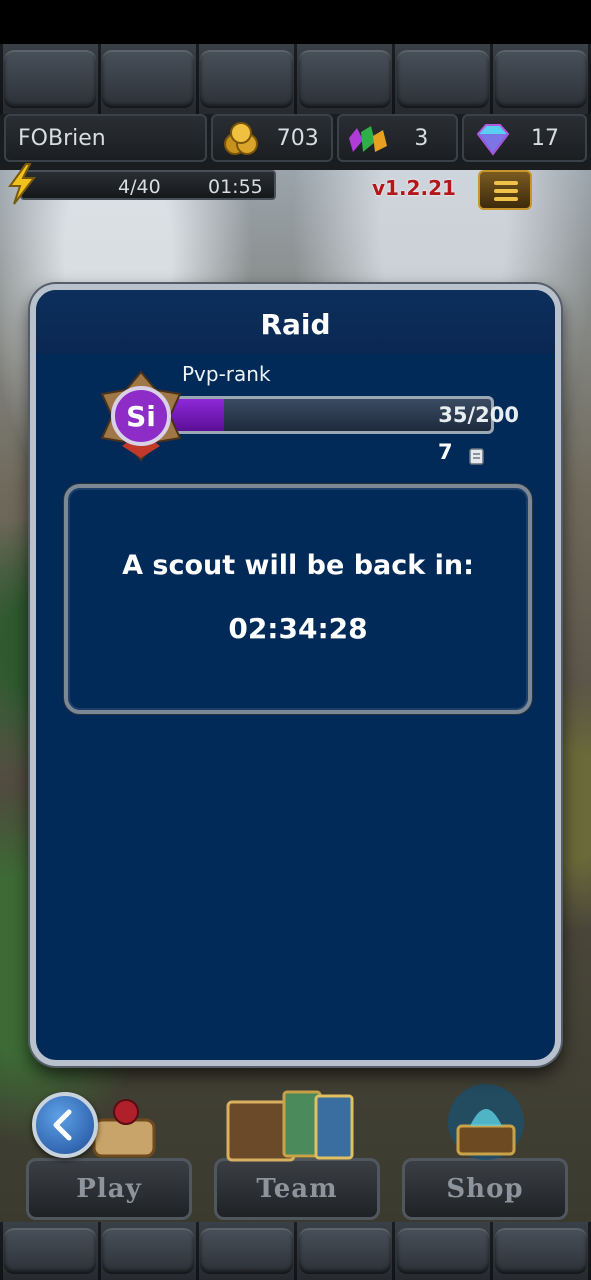  What do you see at coordinates (62, 1125) in the screenshot?
I see `chevron-left-icon` at bounding box center [62, 1125].